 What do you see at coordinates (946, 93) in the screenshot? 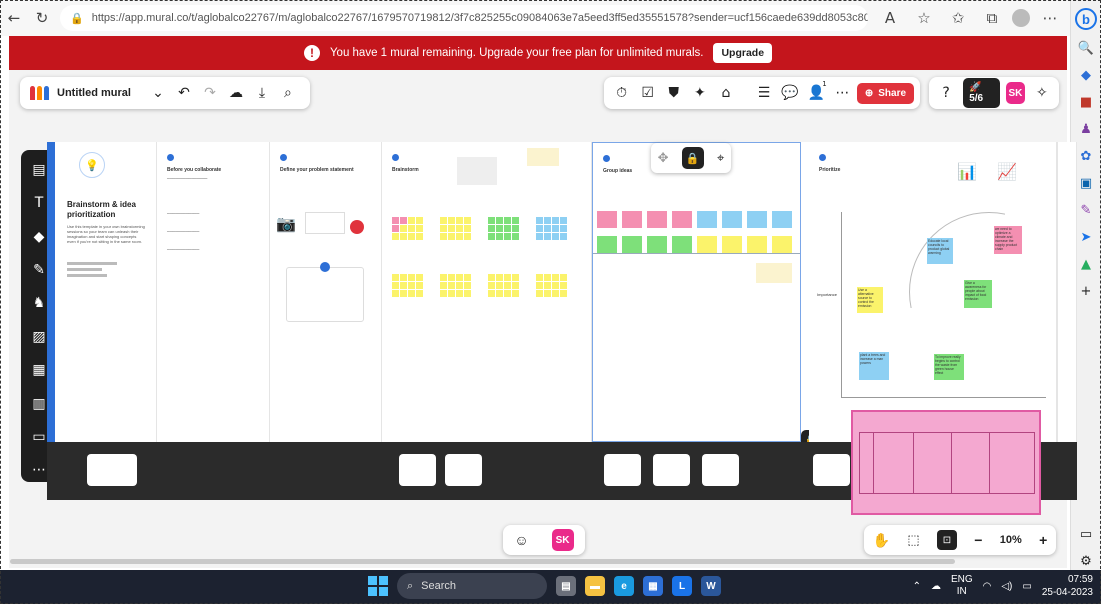
I see `help-icon: ?` at bounding box center [946, 93].